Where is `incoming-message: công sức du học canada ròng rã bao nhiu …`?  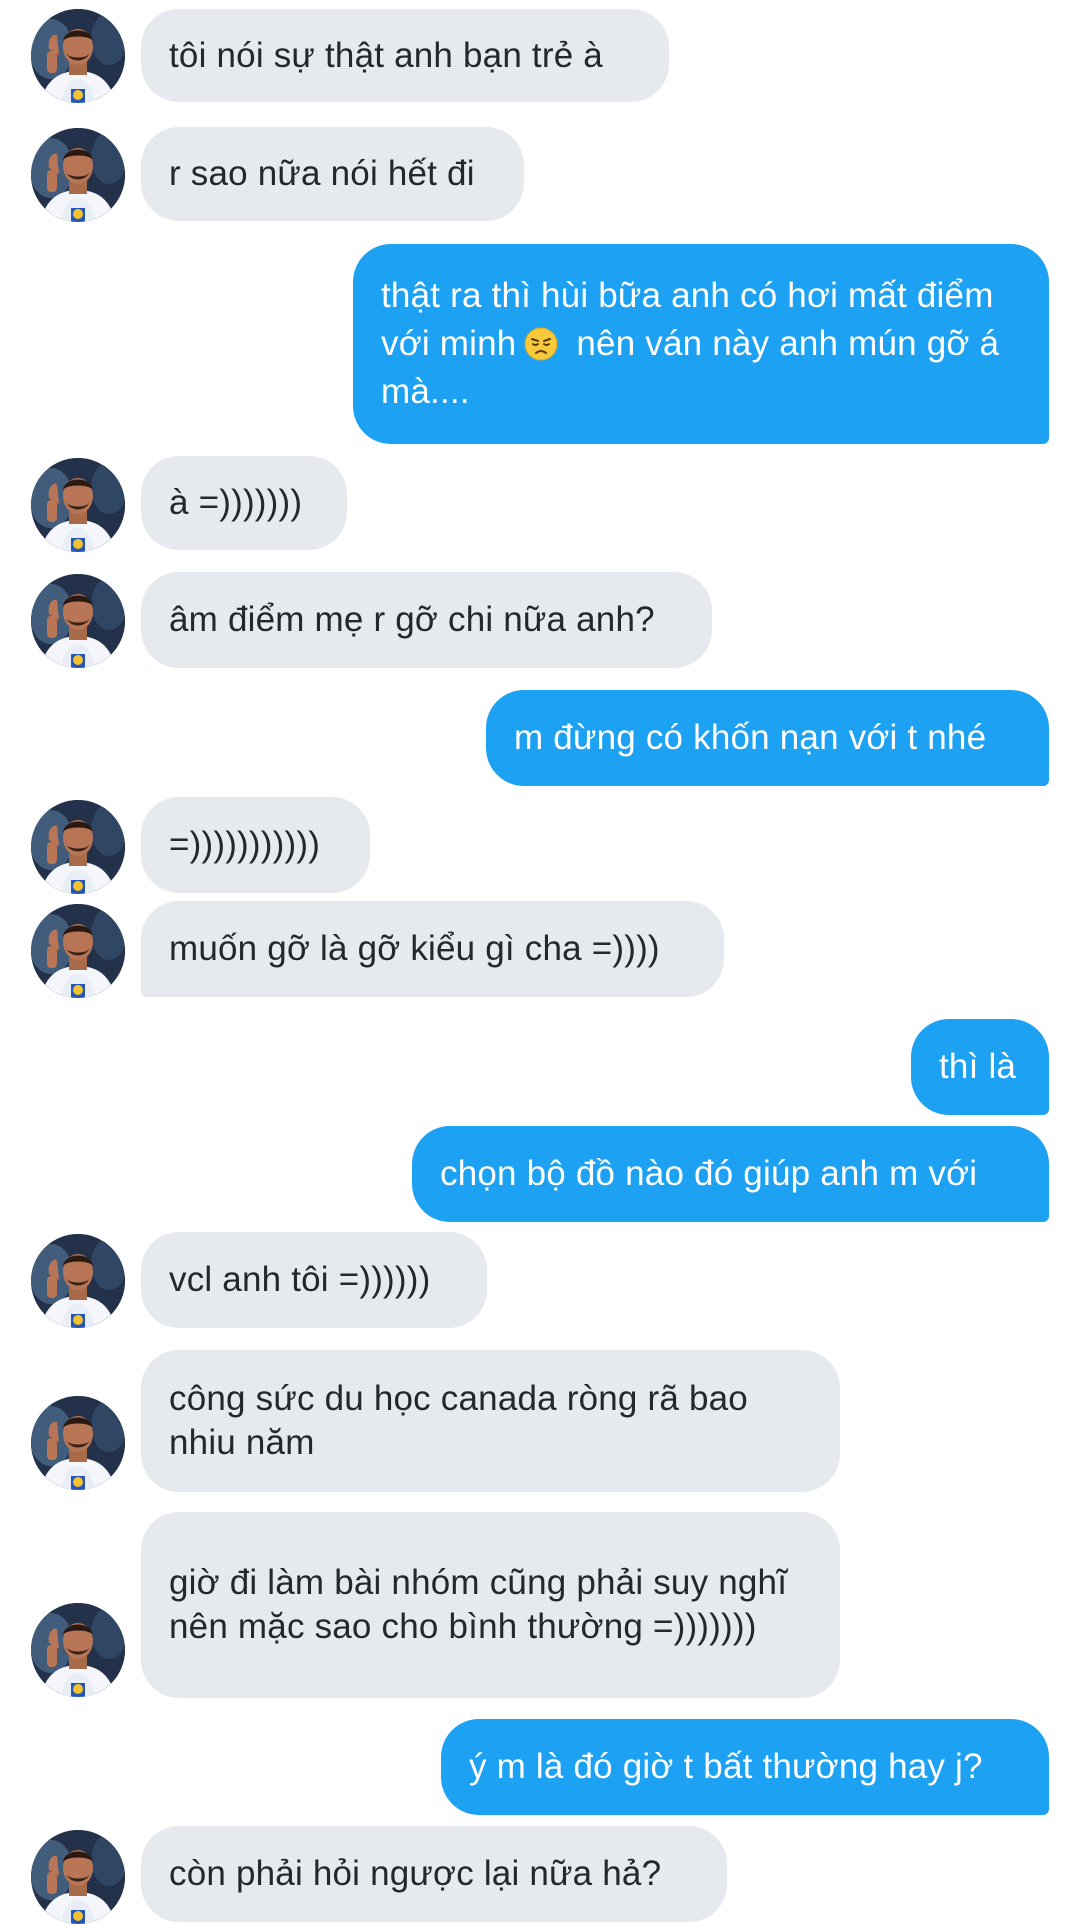
incoming-message: công sức du học canada ròng rã bao nhiu … is located at coordinates (490, 1421).